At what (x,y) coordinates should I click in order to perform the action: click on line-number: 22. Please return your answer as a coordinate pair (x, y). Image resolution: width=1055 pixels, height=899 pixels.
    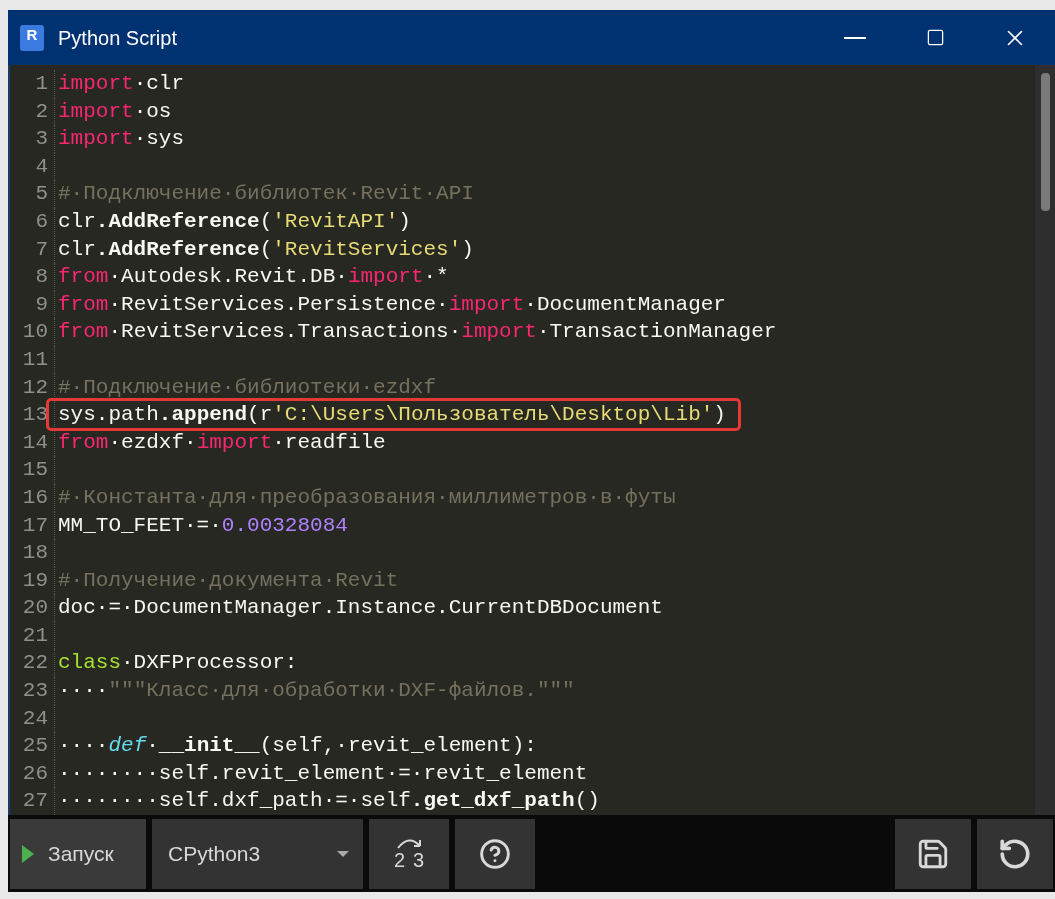
    Looking at the image, I should click on (34, 663).